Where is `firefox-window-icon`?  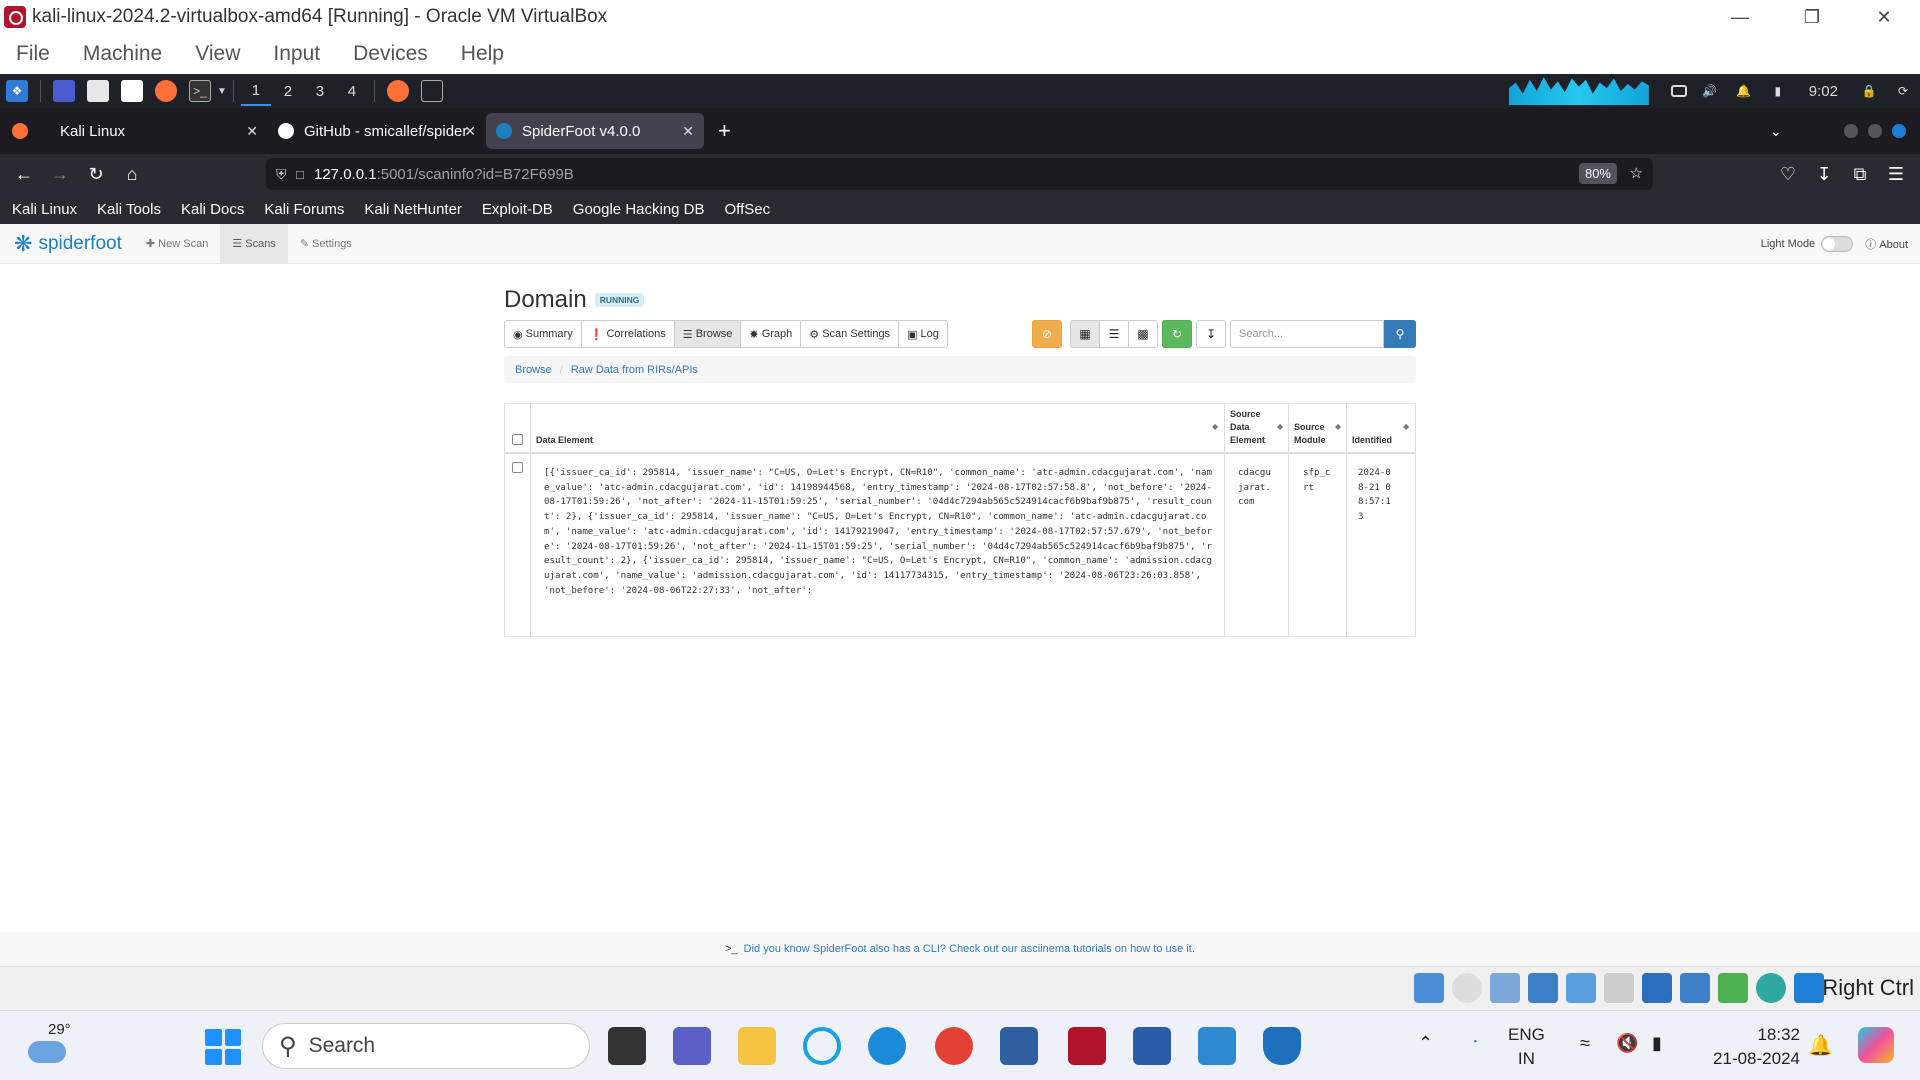
firefox-window-icon is located at coordinates (397, 91).